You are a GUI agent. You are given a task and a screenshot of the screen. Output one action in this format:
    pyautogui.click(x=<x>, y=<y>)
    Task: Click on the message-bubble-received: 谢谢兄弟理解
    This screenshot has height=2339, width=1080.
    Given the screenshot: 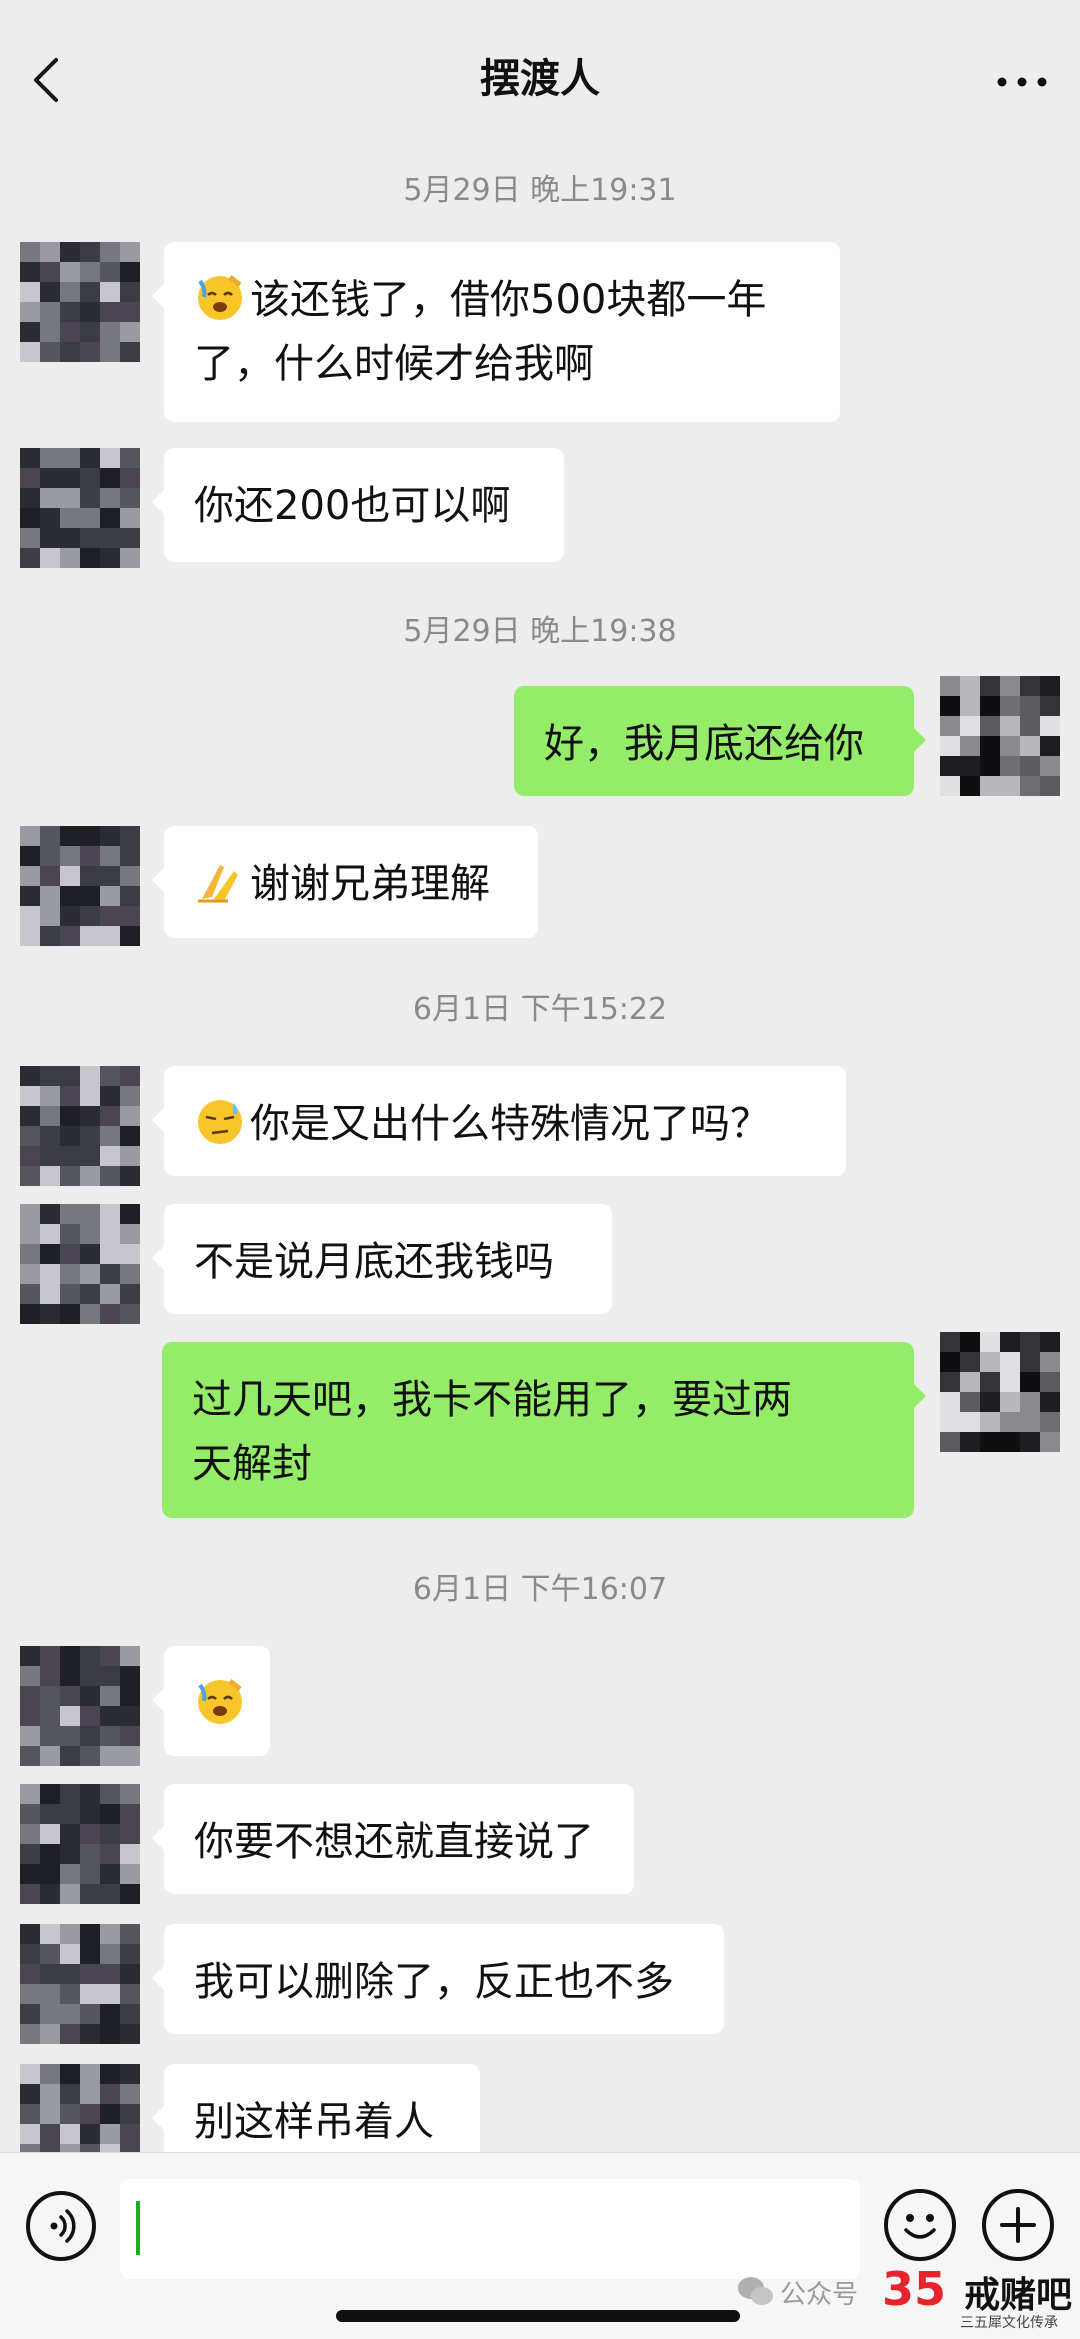 What is the action you would take?
    pyautogui.click(x=345, y=882)
    